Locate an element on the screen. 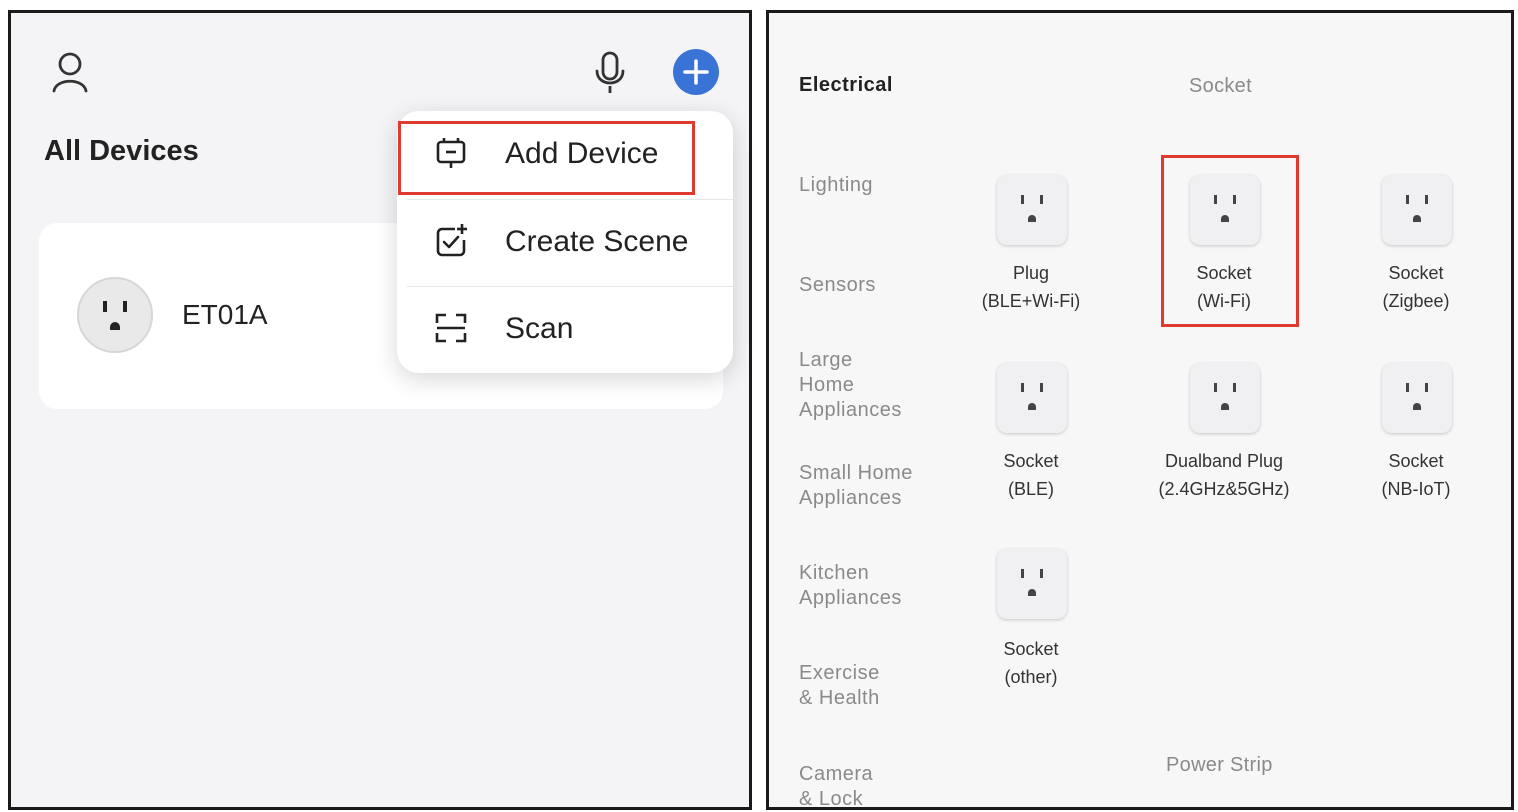  product-tile: Socket (BLE) is located at coordinates (1031, 433).